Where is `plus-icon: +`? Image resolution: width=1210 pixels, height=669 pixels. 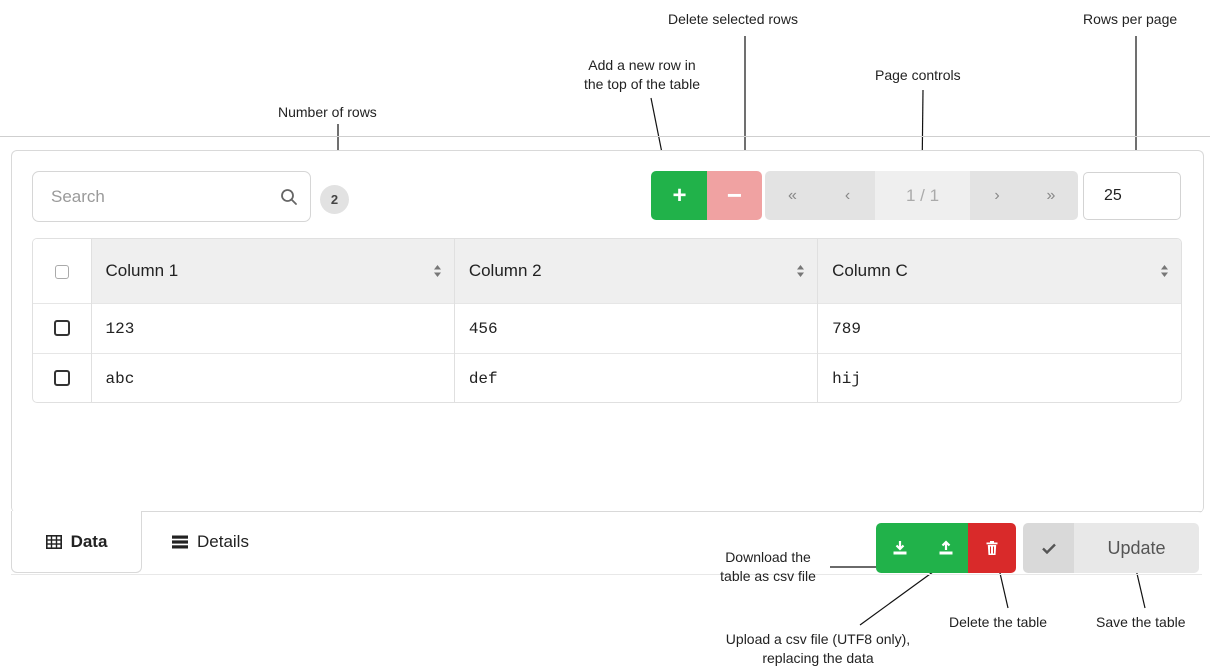 plus-icon: + is located at coordinates (679, 195).